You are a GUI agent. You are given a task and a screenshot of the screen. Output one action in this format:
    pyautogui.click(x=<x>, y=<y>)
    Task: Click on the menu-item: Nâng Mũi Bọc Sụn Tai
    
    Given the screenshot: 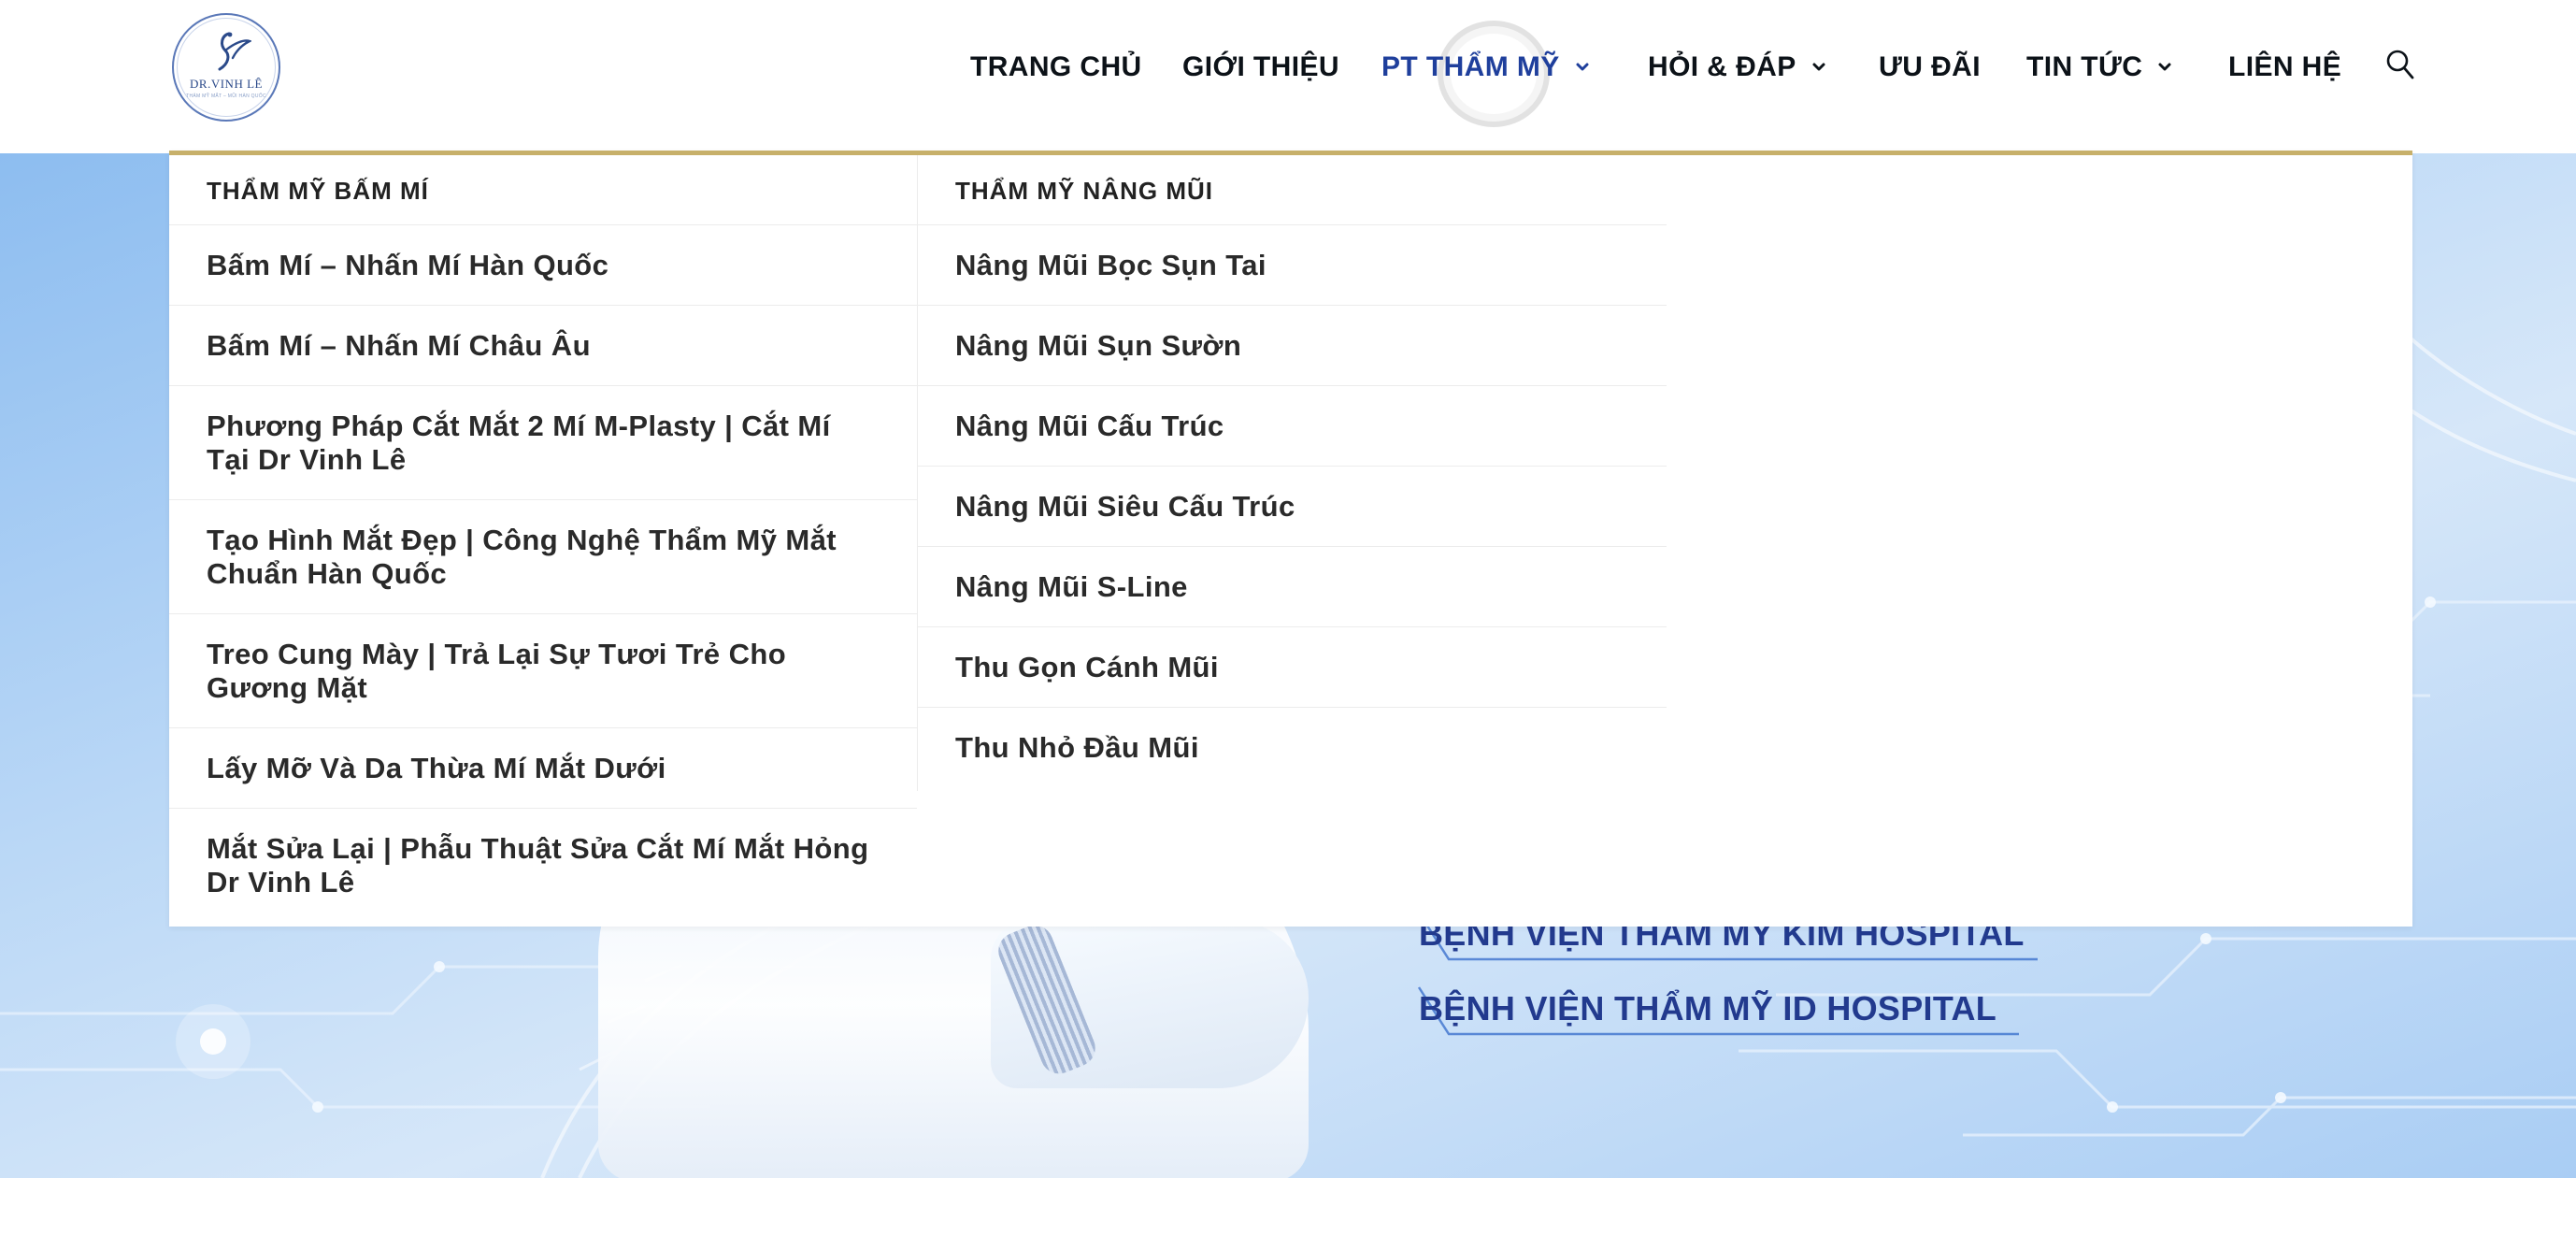 What is the action you would take?
    pyautogui.click(x=1292, y=265)
    